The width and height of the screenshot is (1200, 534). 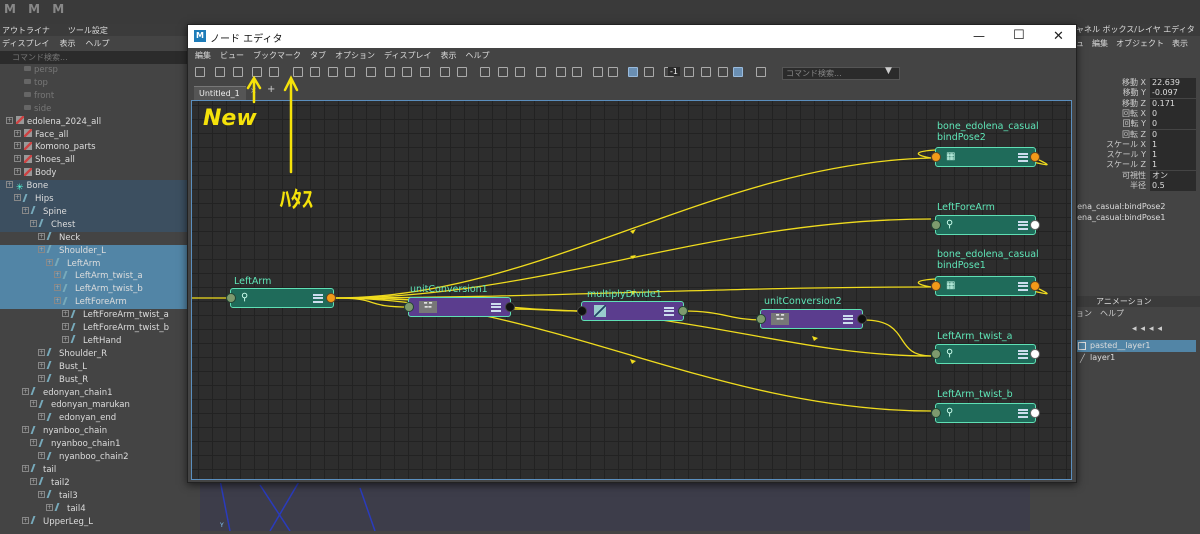 What do you see at coordinates (230, 118) in the screenshot?
I see `annotation-new: New` at bounding box center [230, 118].